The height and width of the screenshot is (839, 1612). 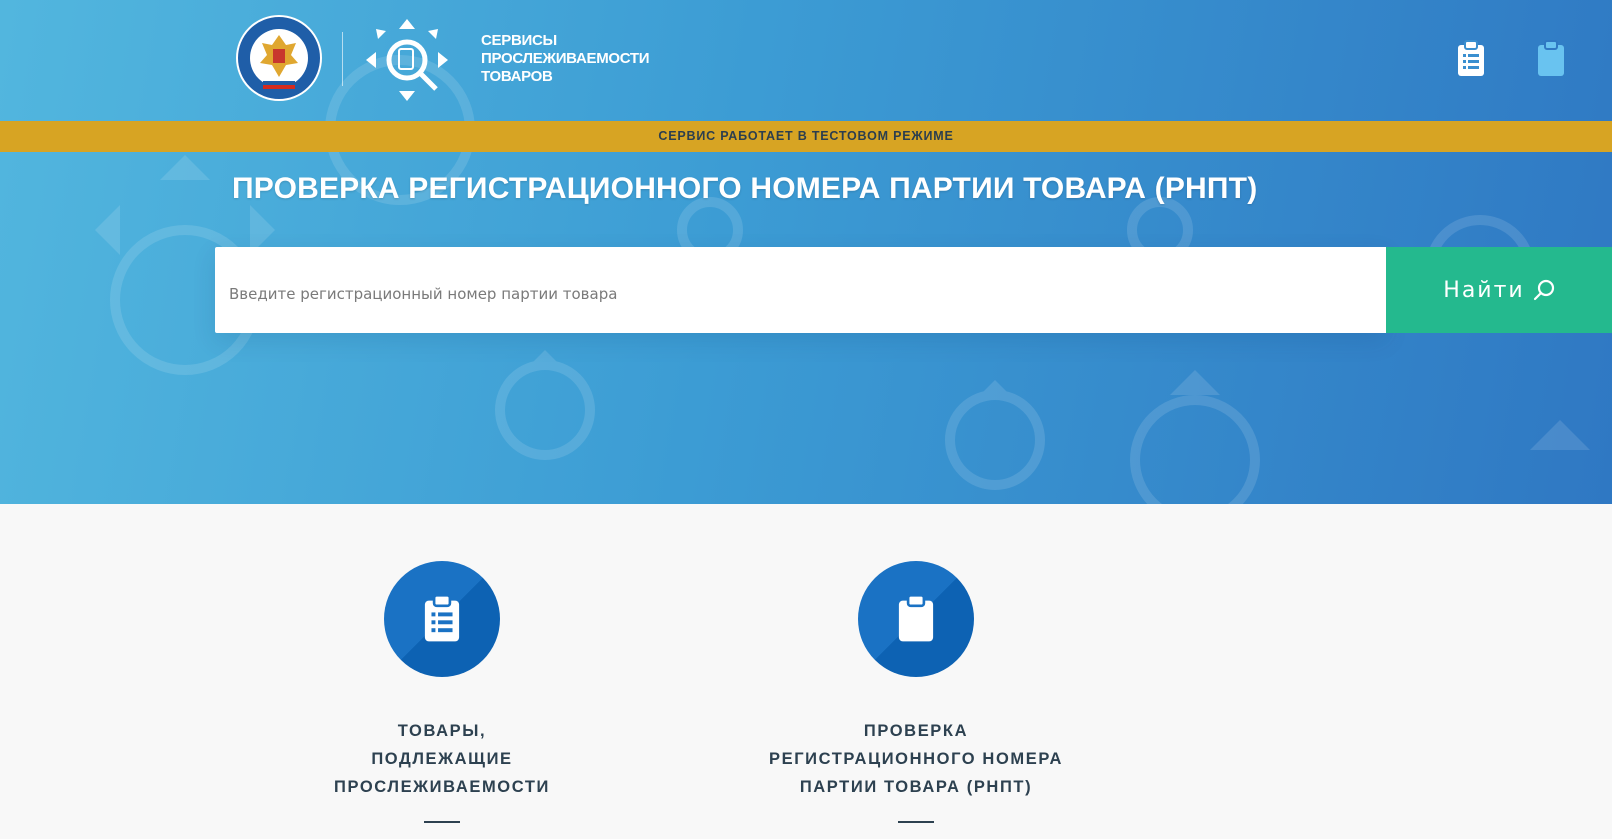 What do you see at coordinates (342, 59) in the screenshot?
I see `logo-divider` at bounding box center [342, 59].